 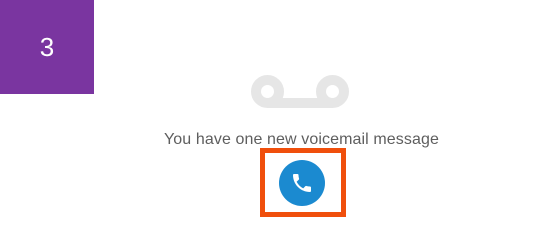 I want to click on phone-icon, so click(x=302, y=183).